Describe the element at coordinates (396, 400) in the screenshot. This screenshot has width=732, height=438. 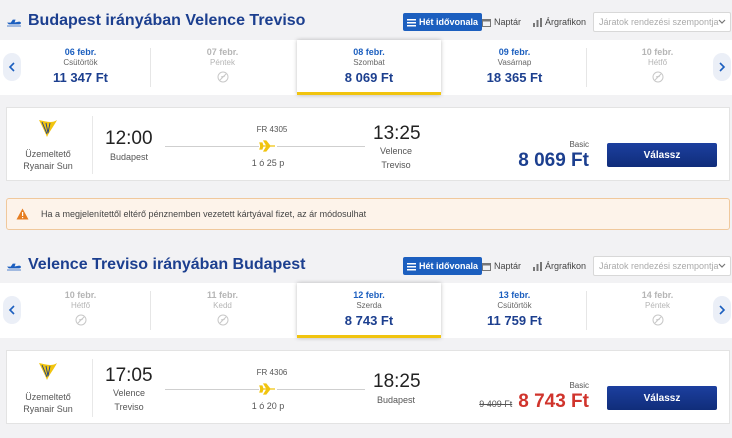
I see `arrival-city: Budapest` at that location.